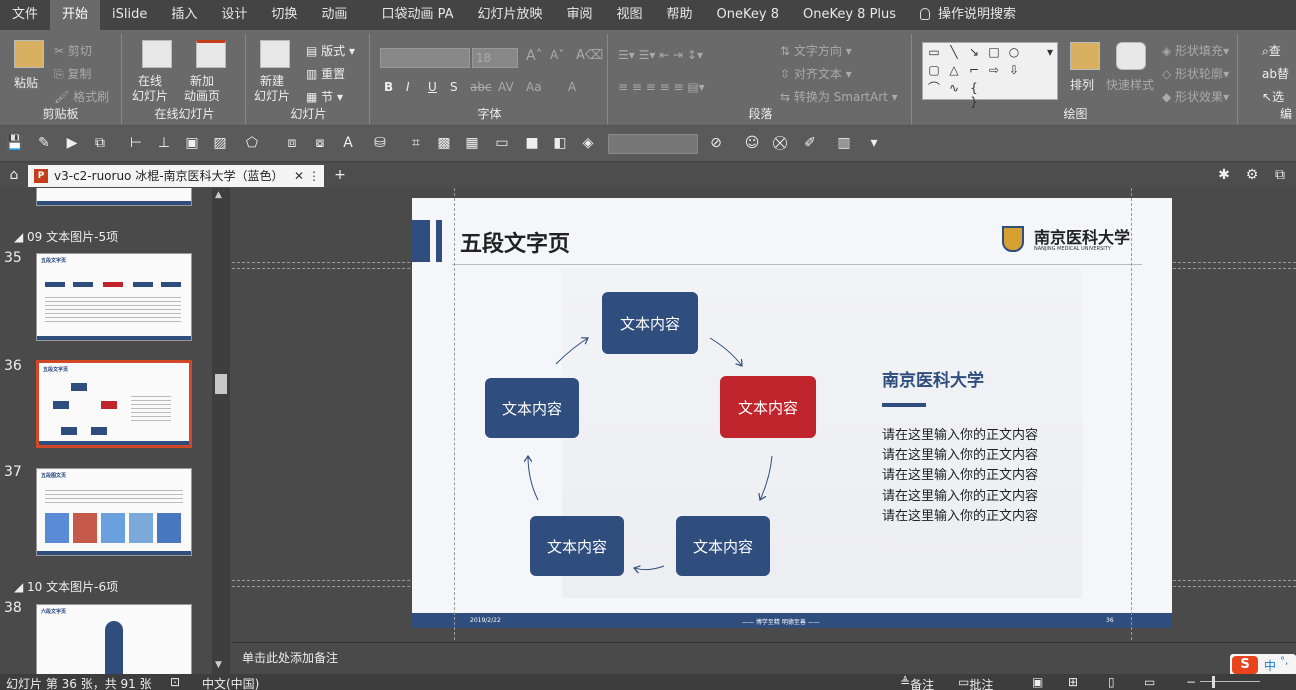 The image size is (1296, 690). Describe the element at coordinates (1085, 56) in the screenshot. I see `arrange-icon` at that location.